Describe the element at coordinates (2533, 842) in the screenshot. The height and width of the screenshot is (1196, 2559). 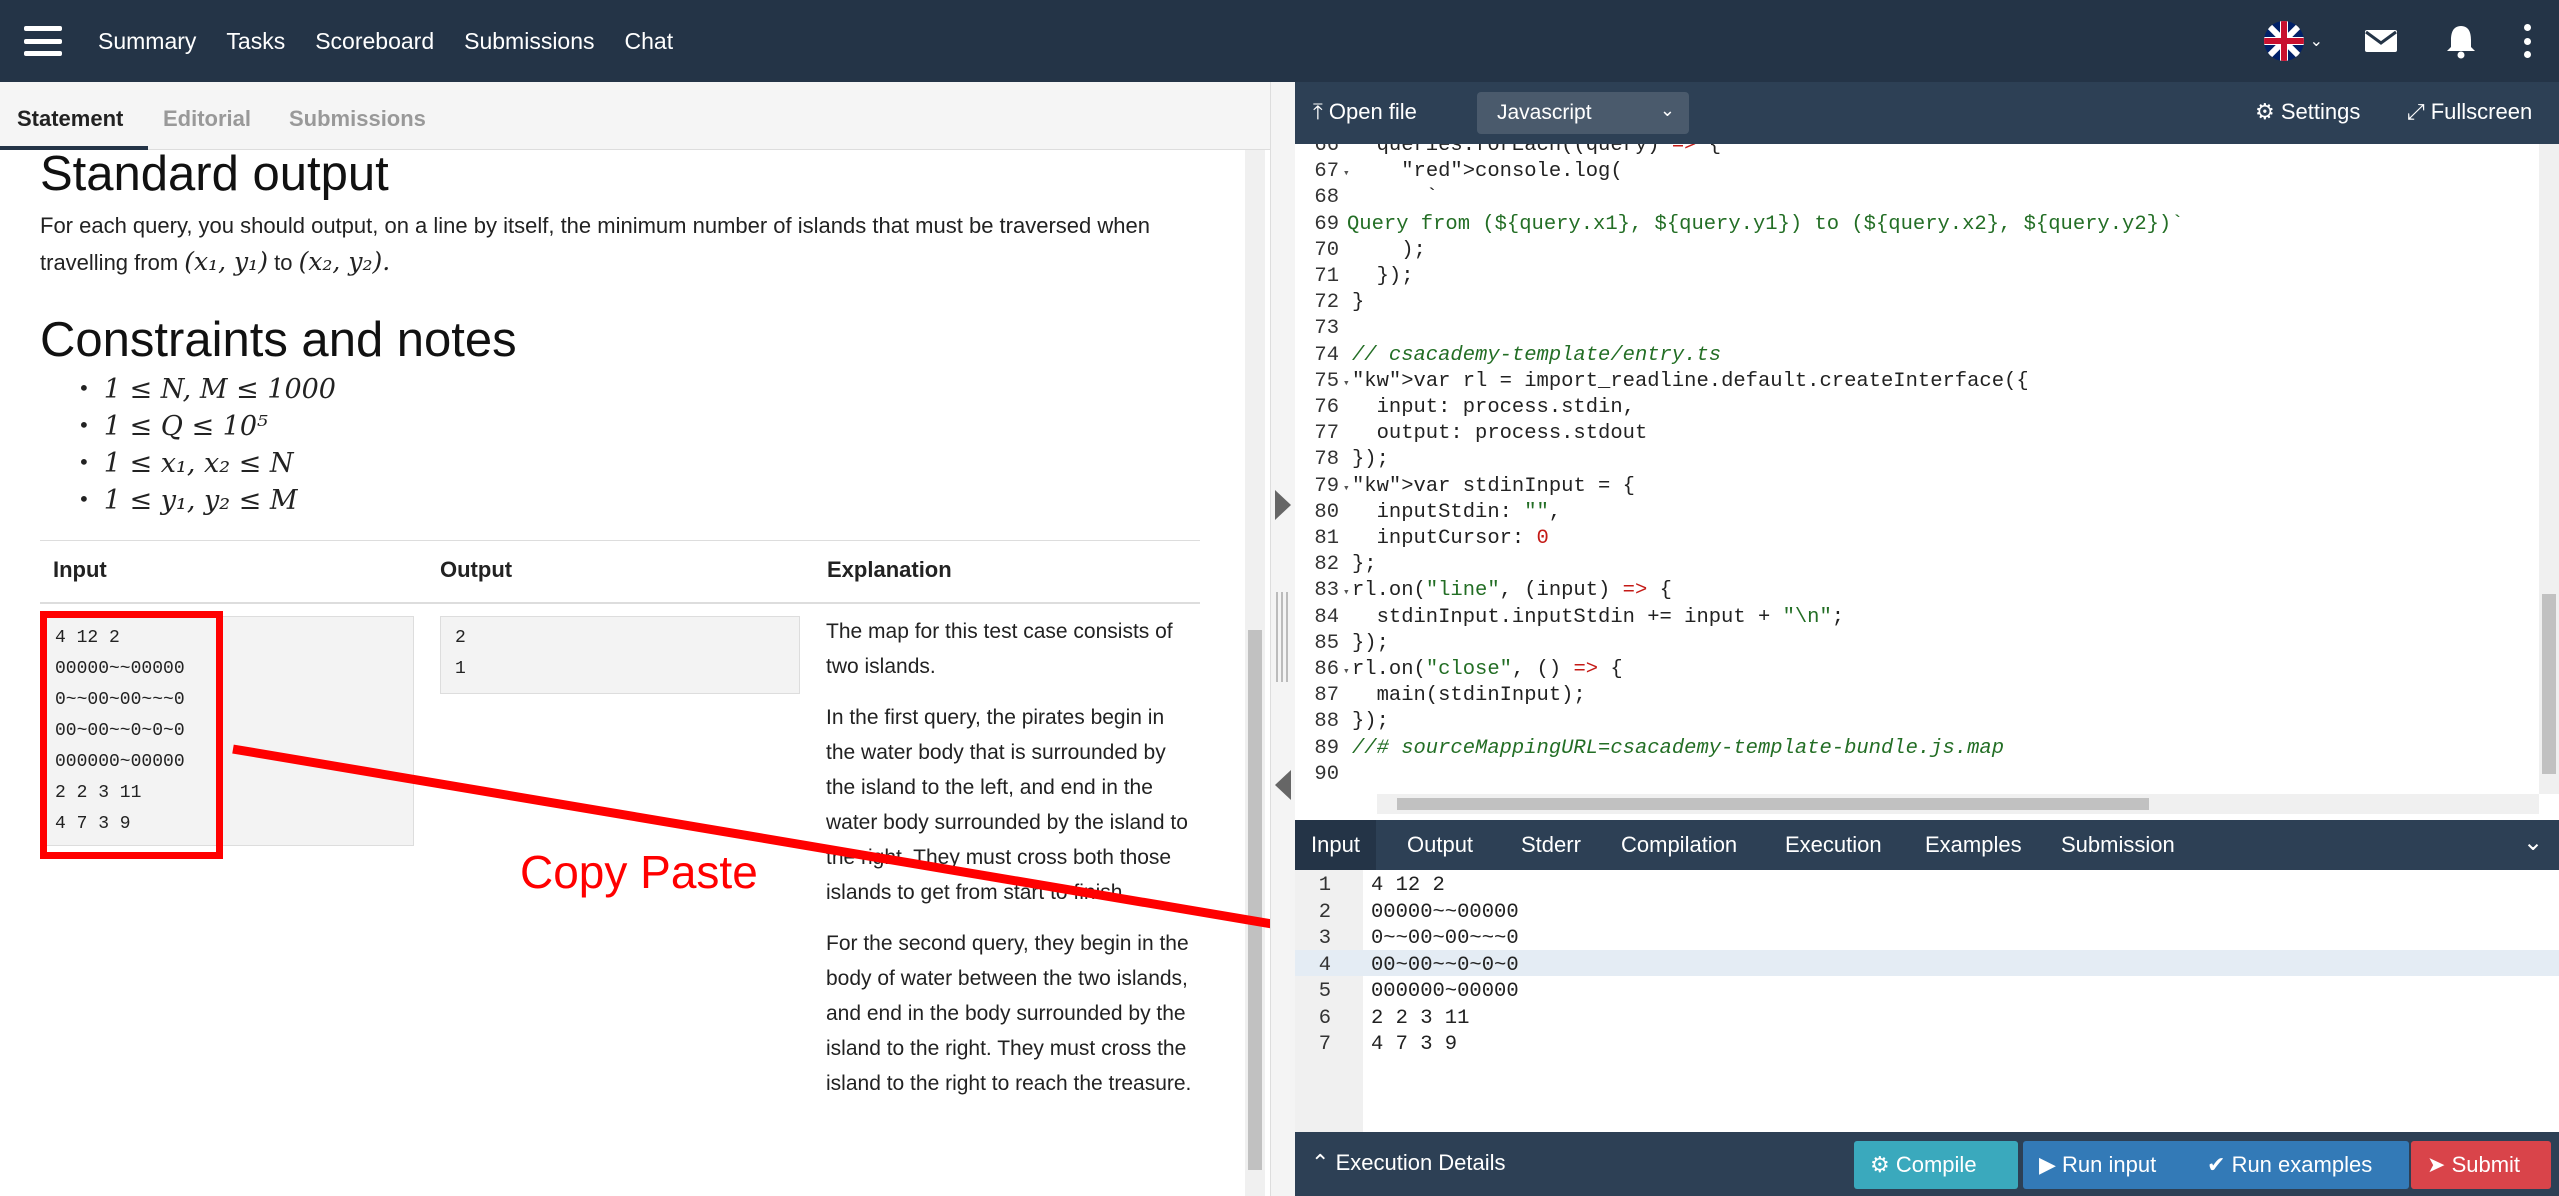
I see `collapse-chevron-down-icon: ⌄` at that location.